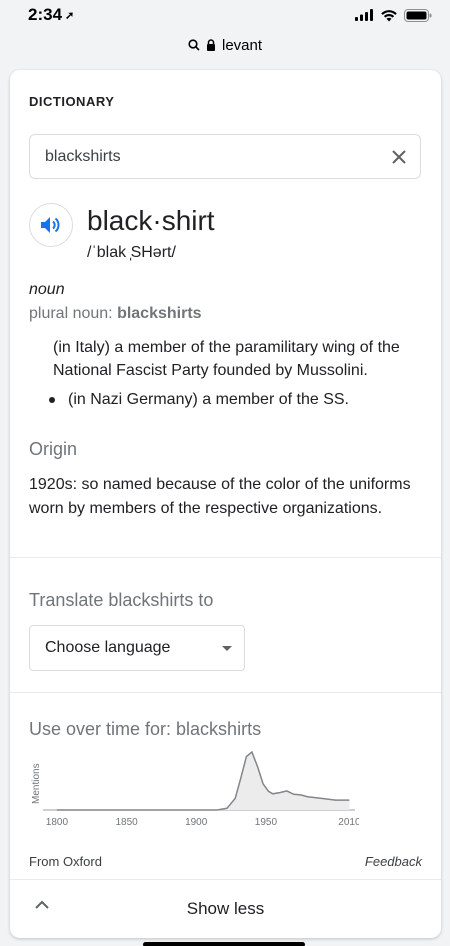 The height and width of the screenshot is (946, 450). I want to click on plural-noun: plural noun: blackshirts, so click(115, 314).